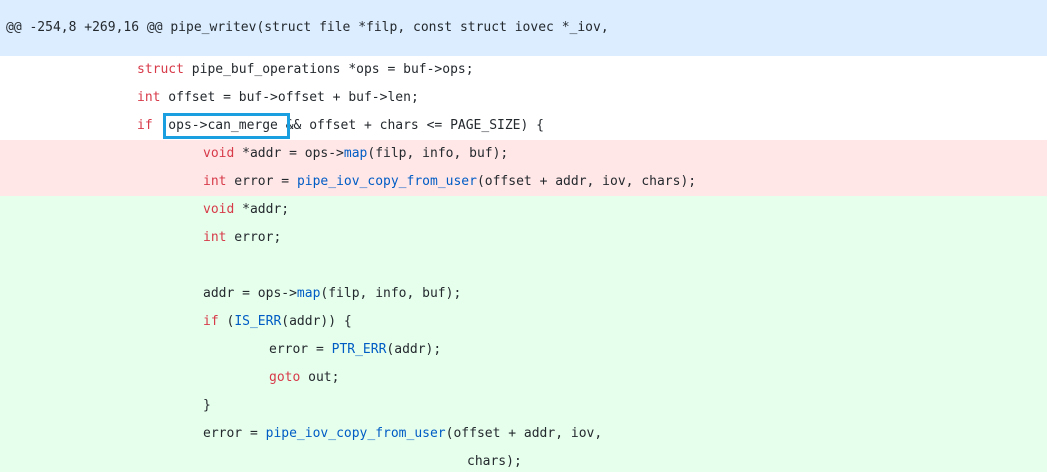 The image size is (1047, 472). What do you see at coordinates (414, 349) in the screenshot?
I see `code-token: (addr);` at bounding box center [414, 349].